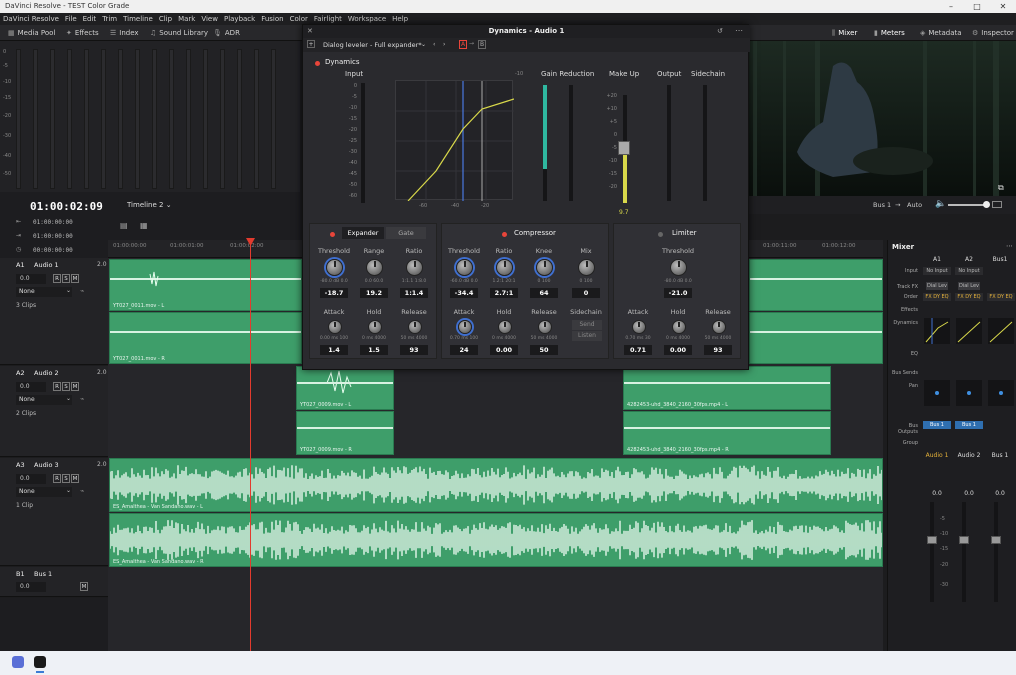  What do you see at coordinates (272, 19) in the screenshot?
I see `menu-fusion: Fusion` at bounding box center [272, 19].